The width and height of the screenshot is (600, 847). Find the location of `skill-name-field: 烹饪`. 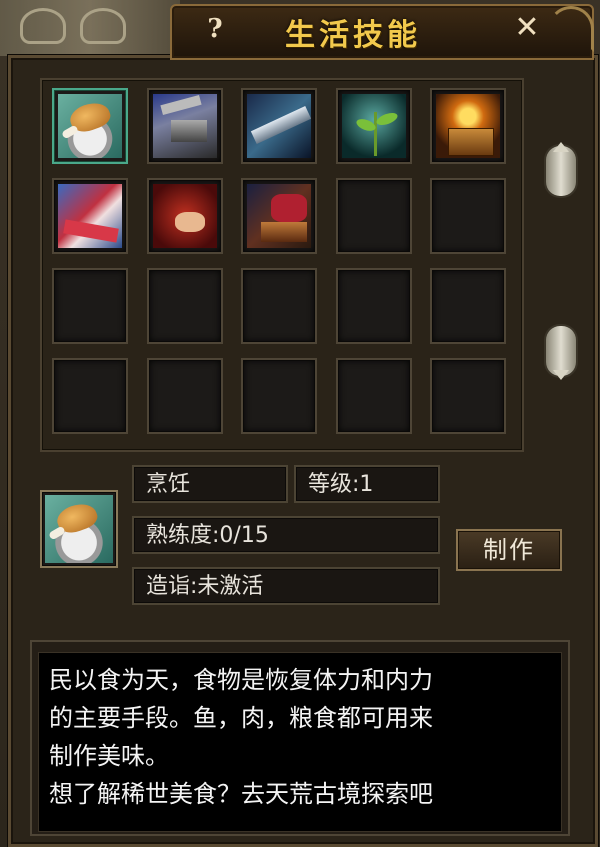

skill-name-field: 烹饪 is located at coordinates (210, 484).